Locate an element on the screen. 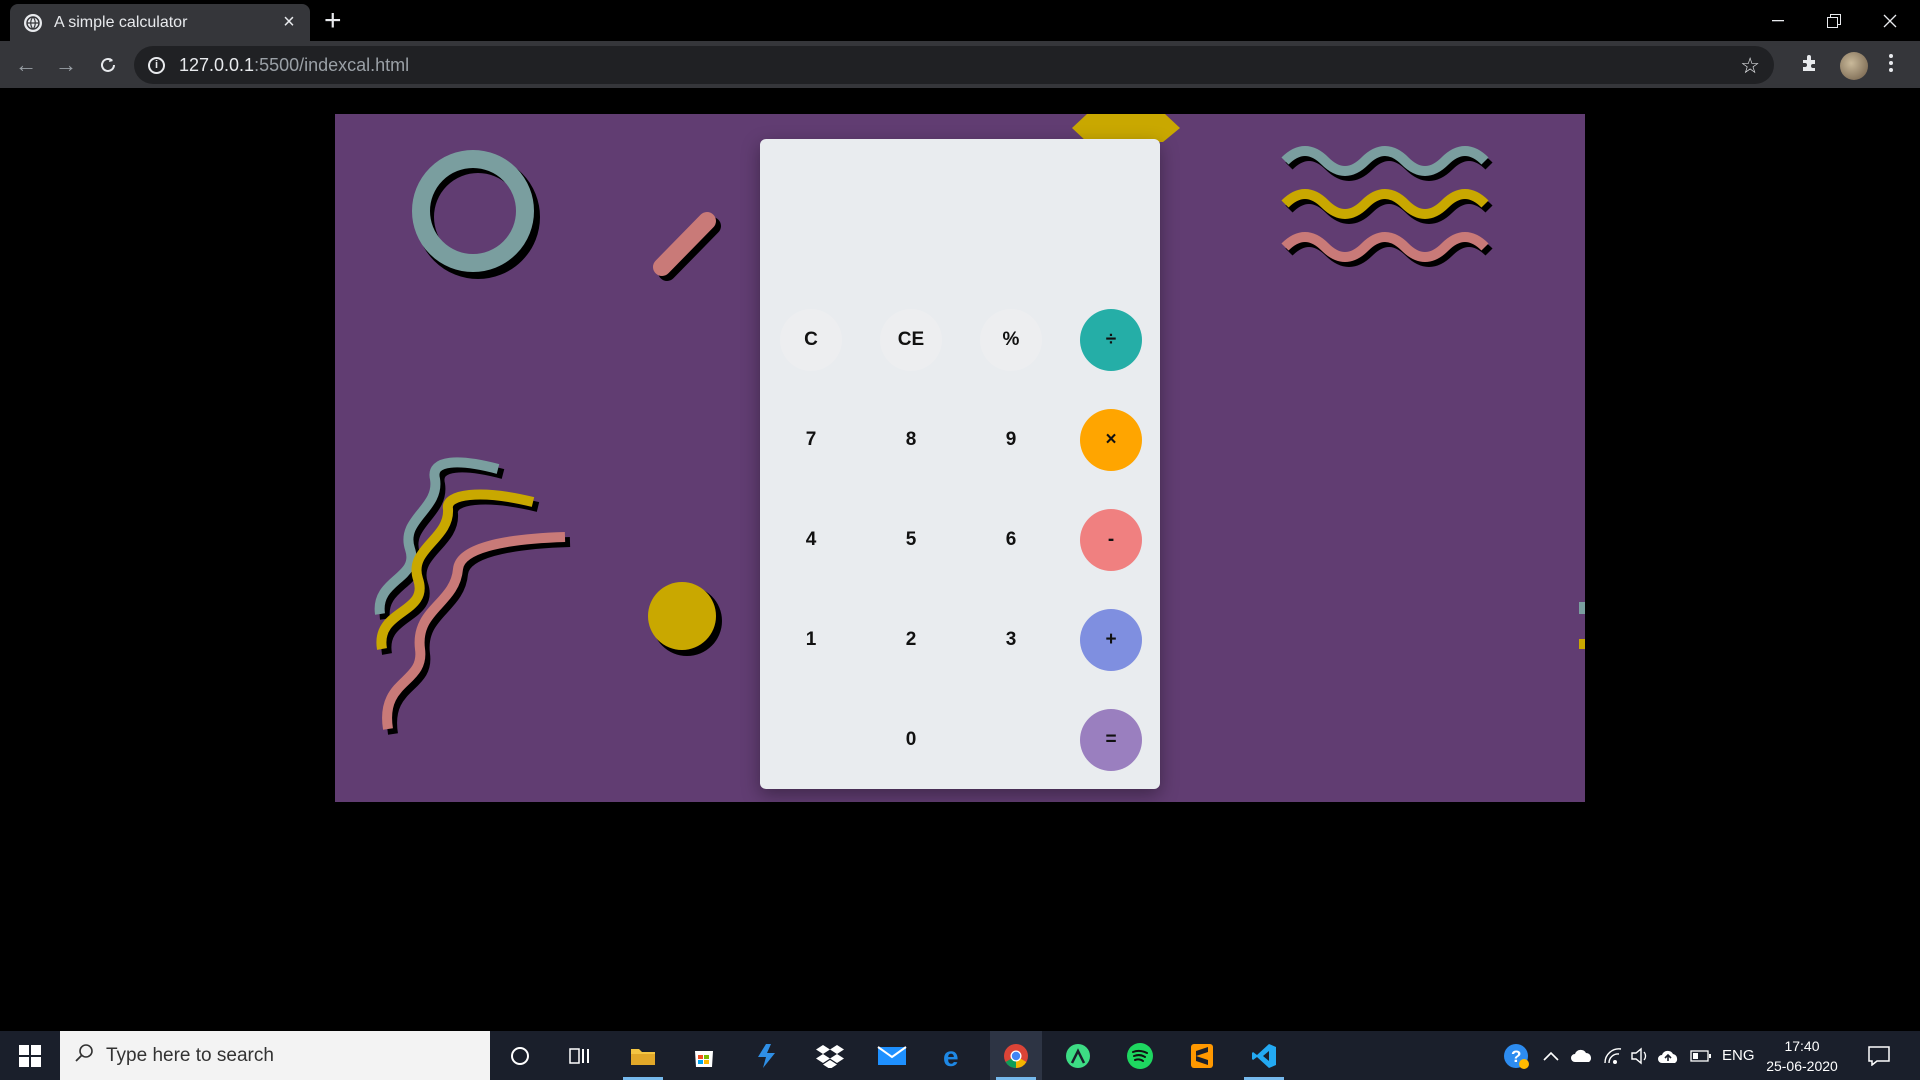  task-view-icon is located at coordinates (580, 1055).